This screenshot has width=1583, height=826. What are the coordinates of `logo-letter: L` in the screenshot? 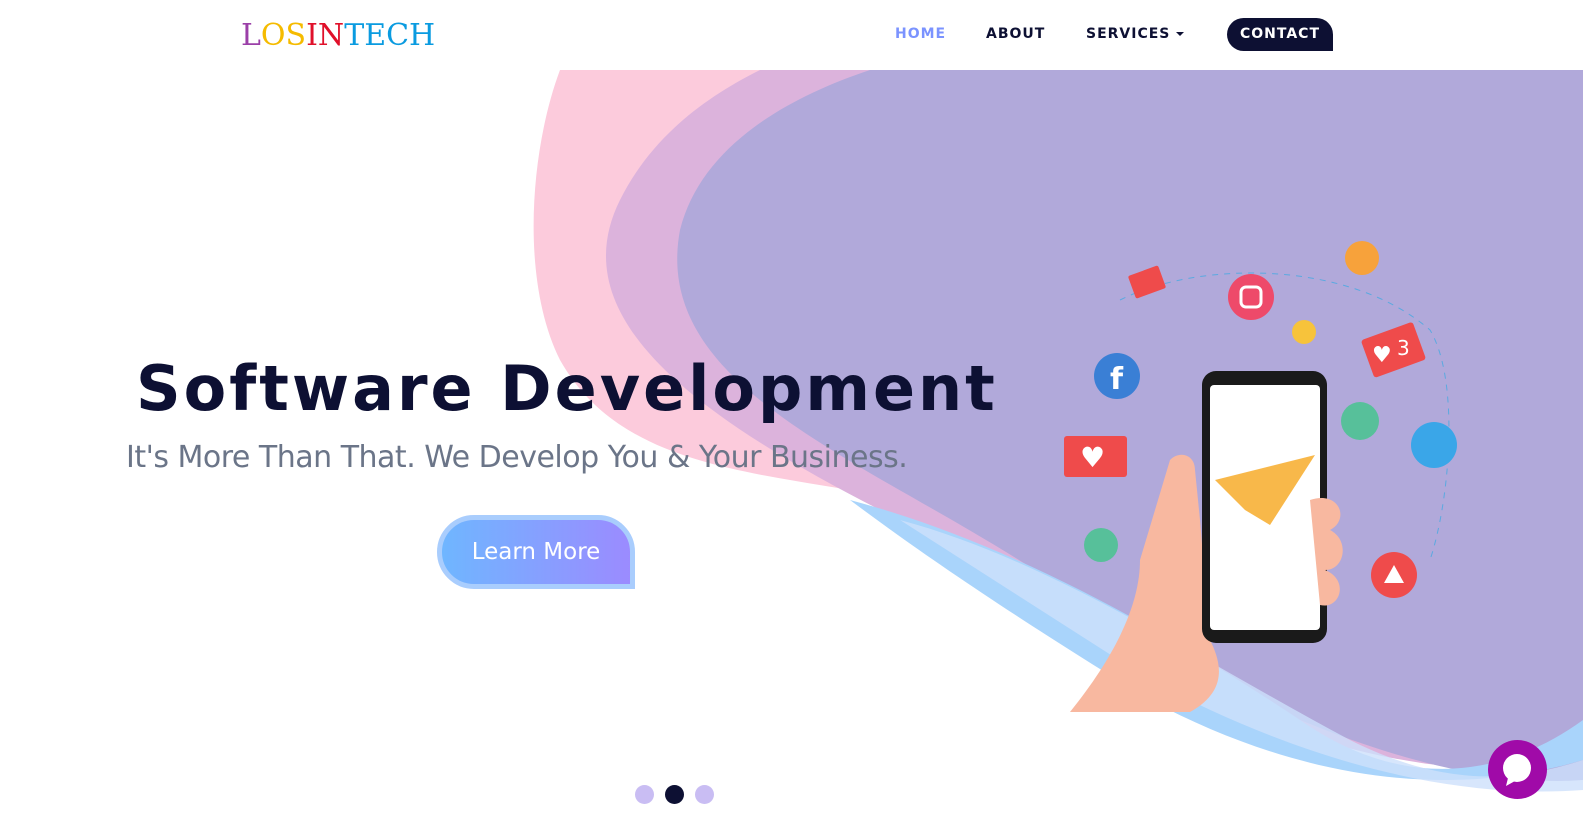 It's located at (251, 35).